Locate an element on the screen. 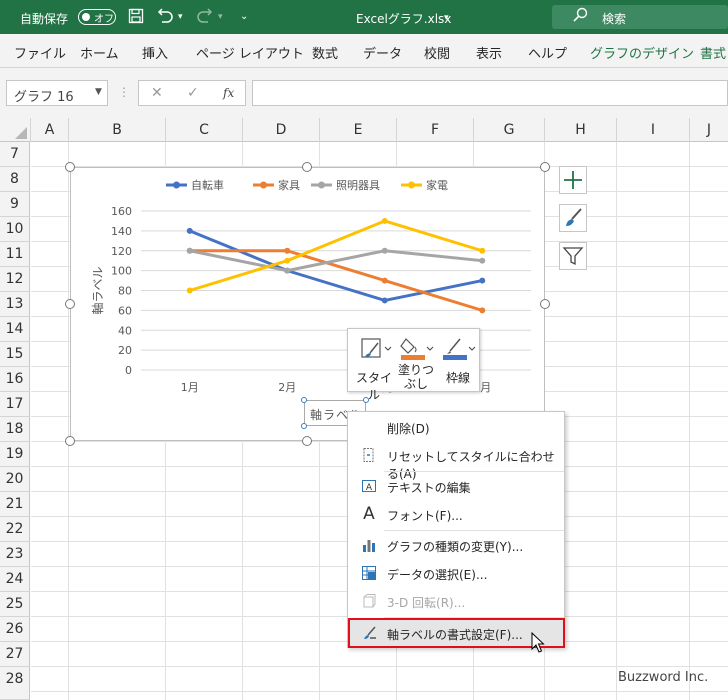 Image resolution: width=728 pixels, height=700 pixels. menu-item-edit-text: A テキストの編集 is located at coordinates (456, 486).